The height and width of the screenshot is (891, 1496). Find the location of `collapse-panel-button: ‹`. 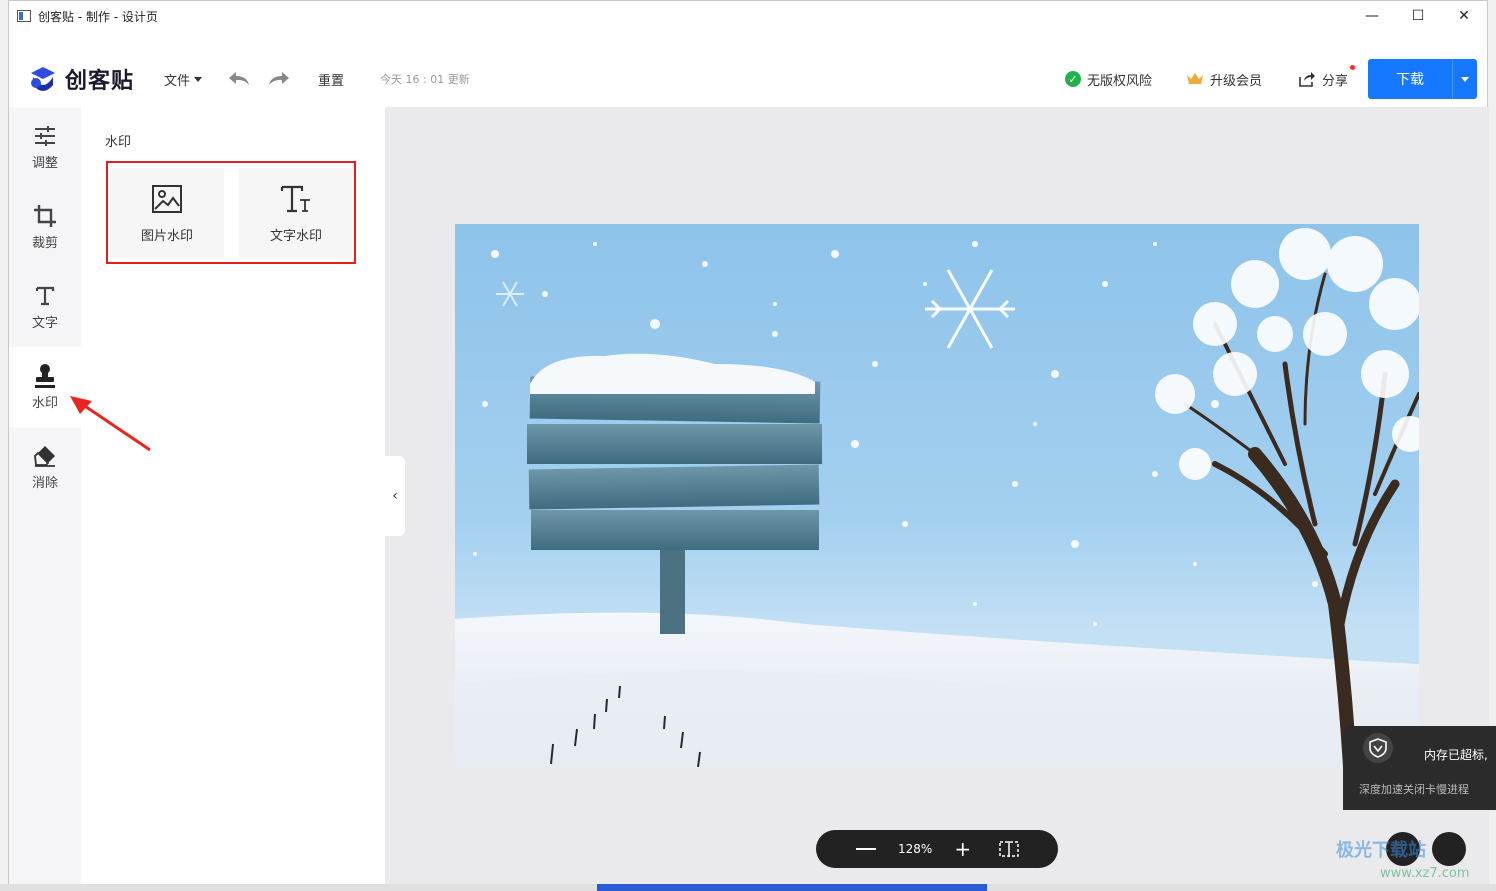

collapse-panel-button: ‹ is located at coordinates (395, 496).